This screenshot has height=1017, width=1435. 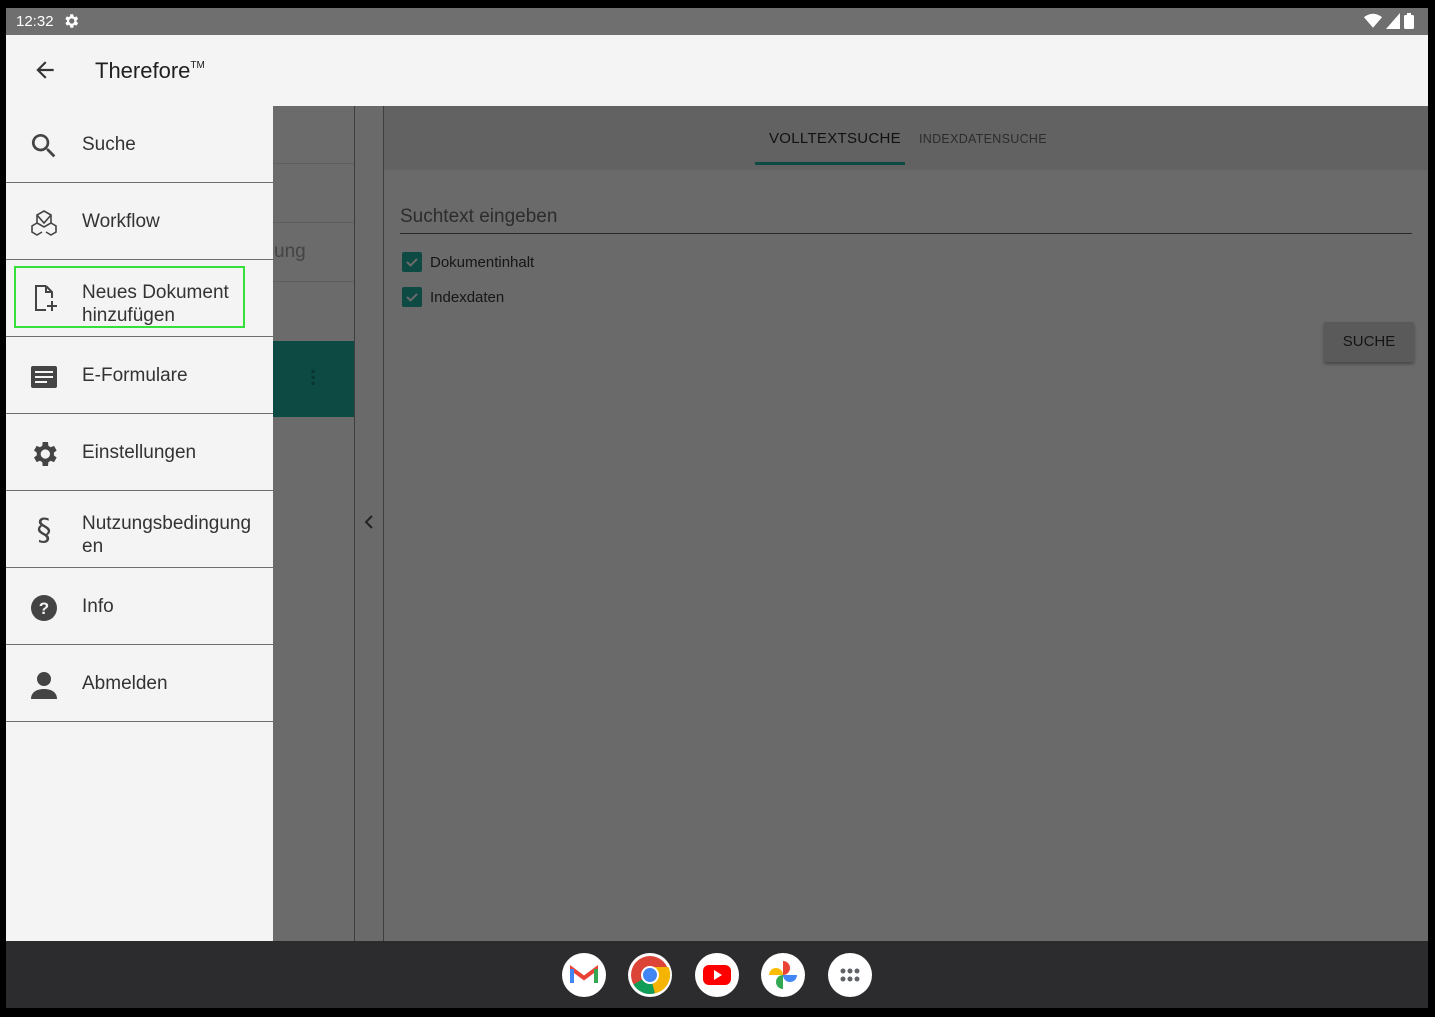 I want to click on wifi-icon, so click(x=1373, y=20).